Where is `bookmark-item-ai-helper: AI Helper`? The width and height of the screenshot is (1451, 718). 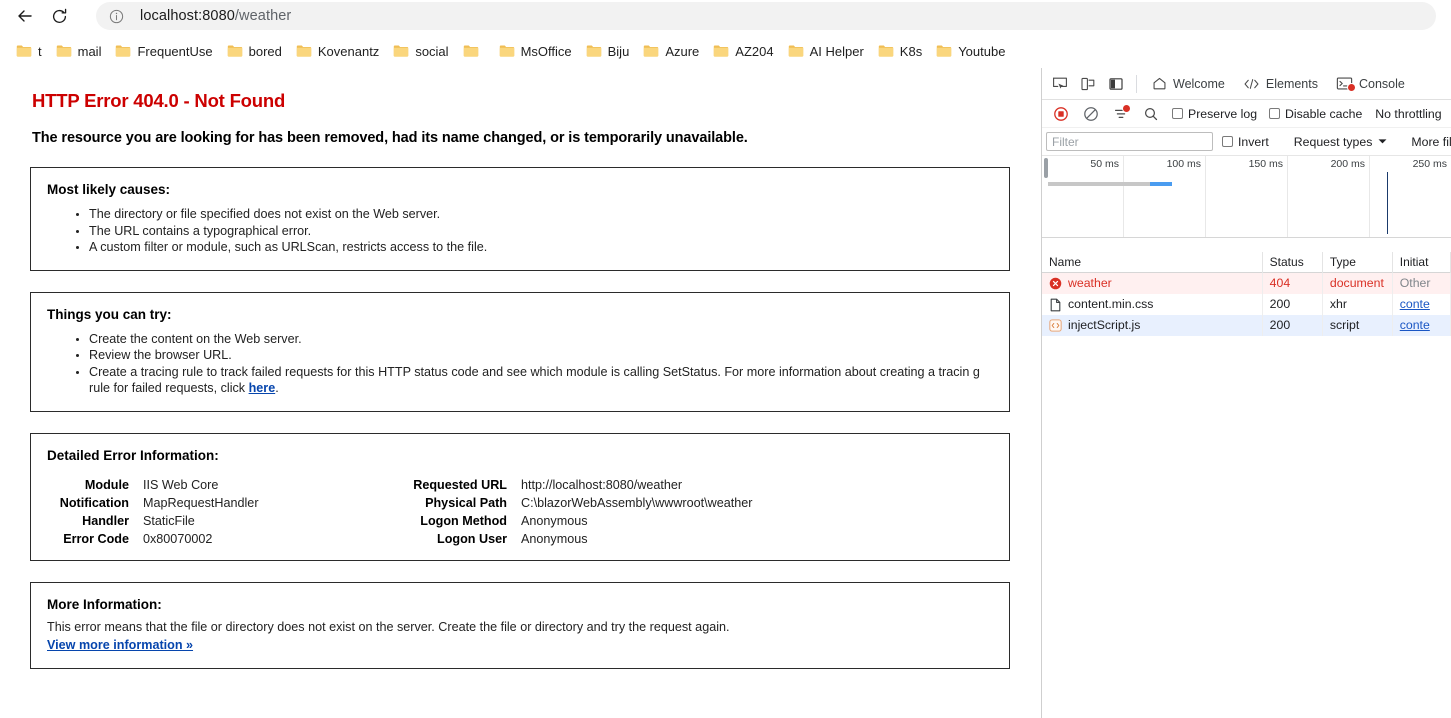
bookmark-item-ai-helper: AI Helper is located at coordinates (826, 51).